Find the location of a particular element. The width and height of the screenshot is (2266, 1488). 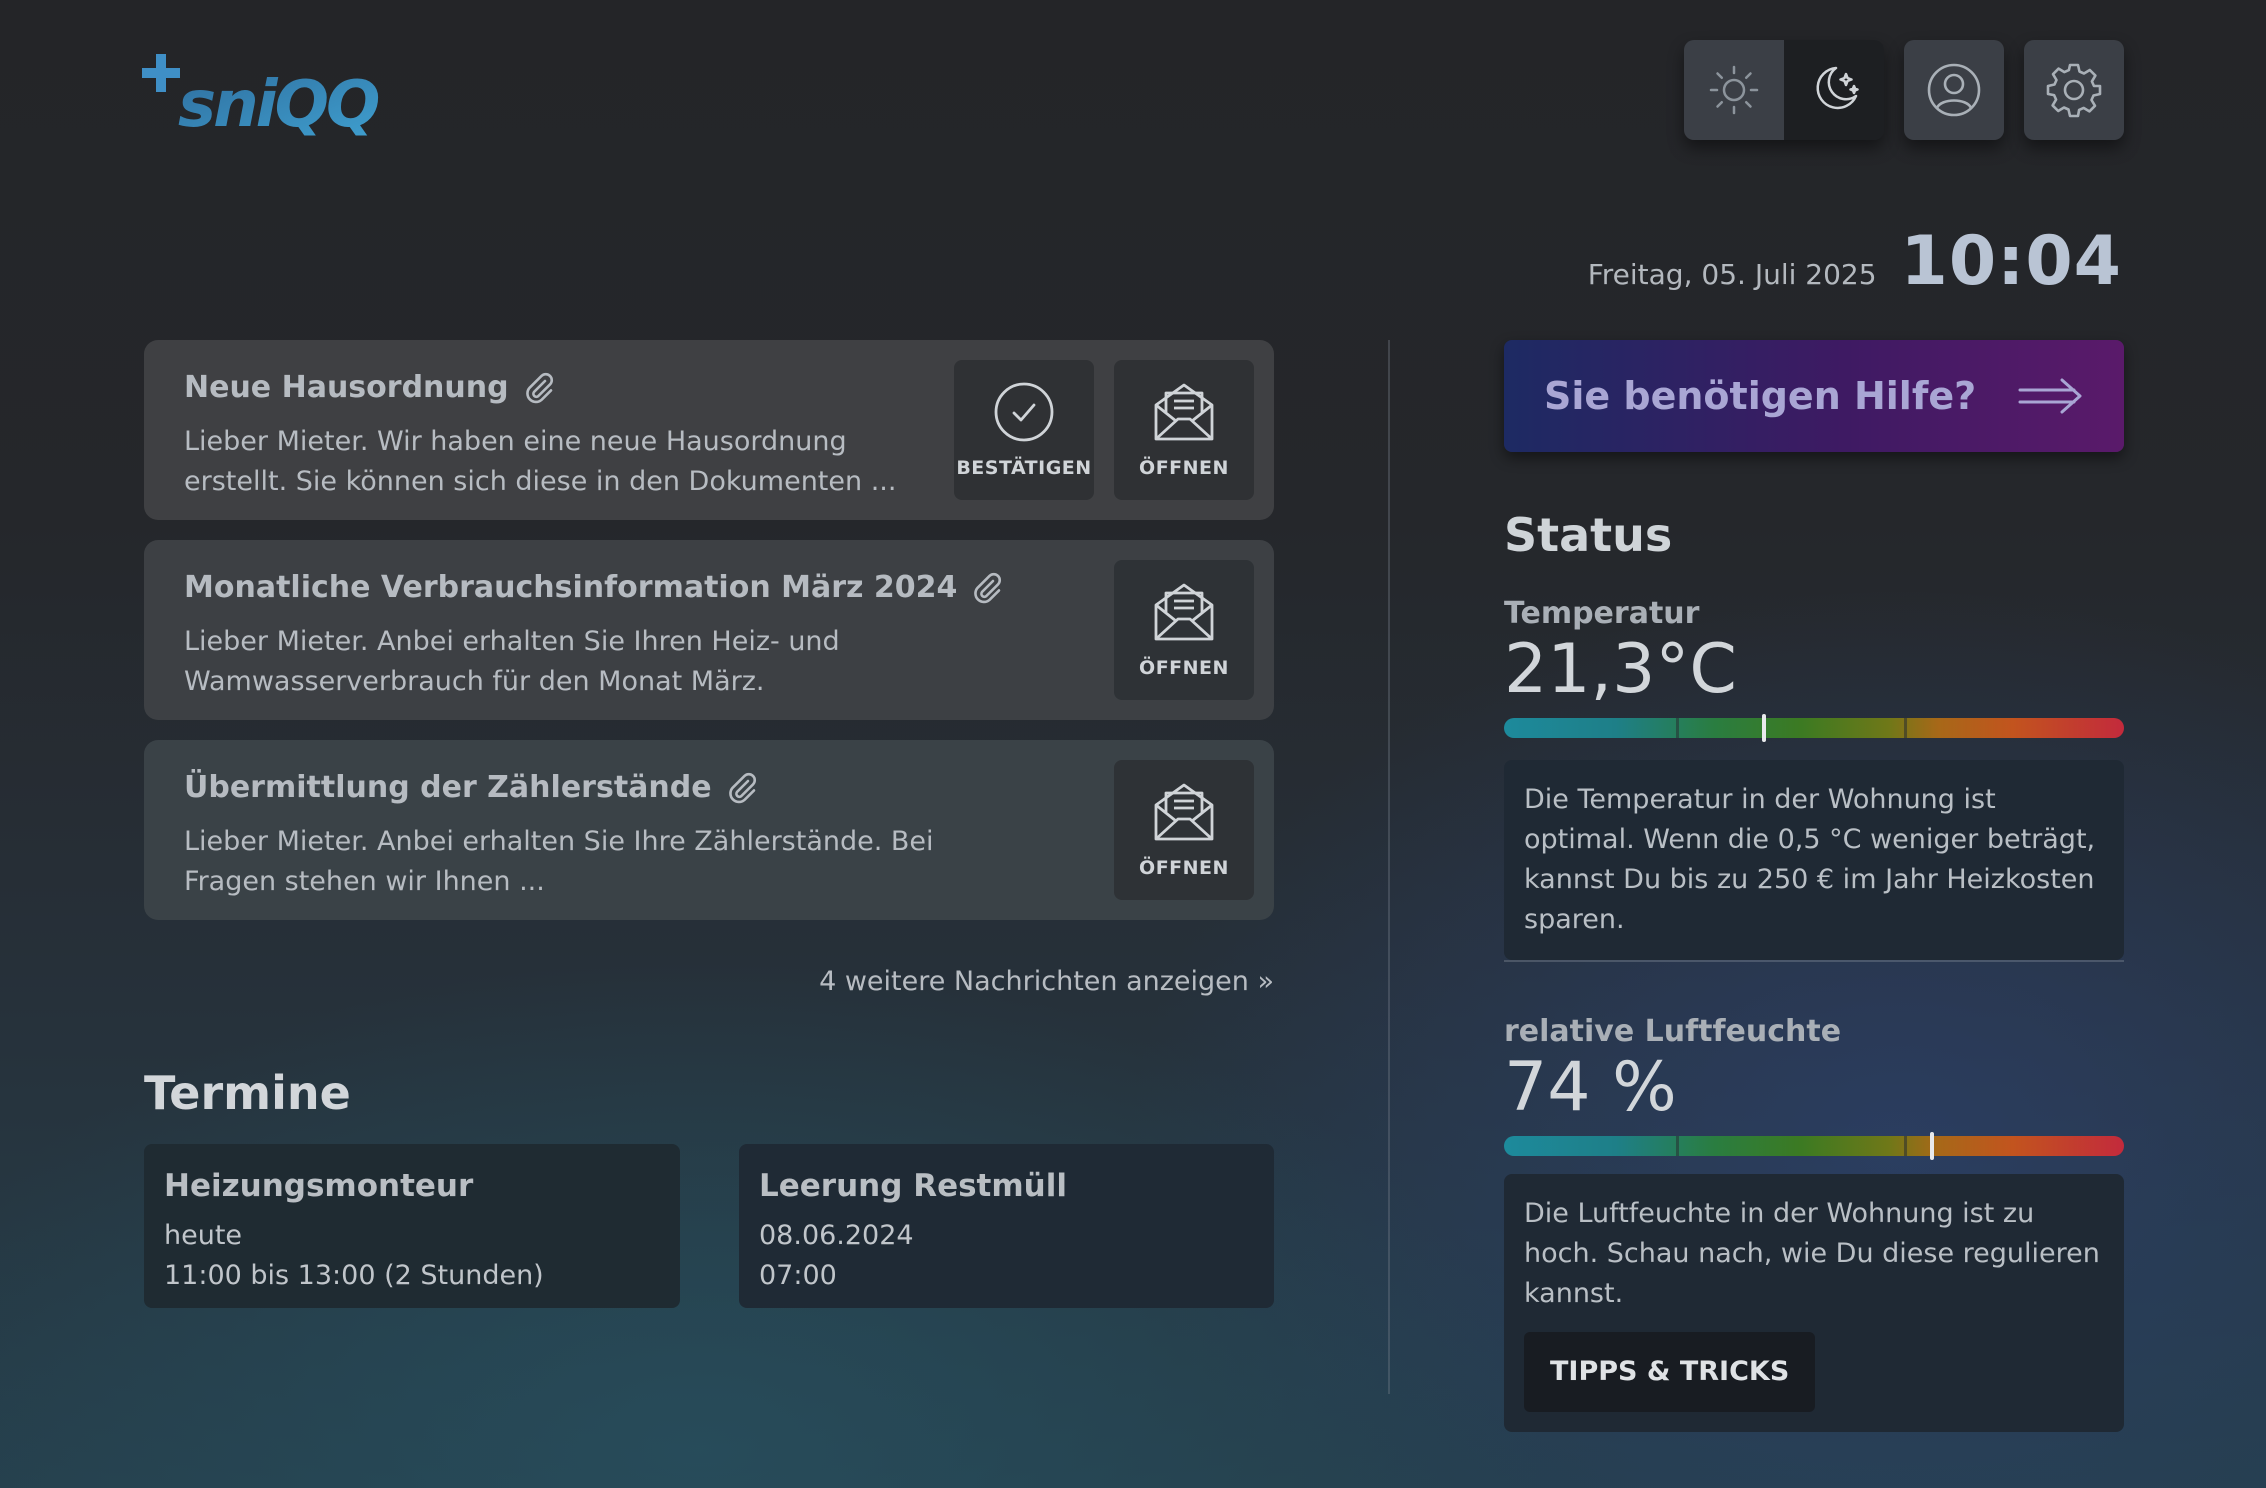

tips-tricks-button: TIPPS & TRICKS is located at coordinates (1670, 1372).